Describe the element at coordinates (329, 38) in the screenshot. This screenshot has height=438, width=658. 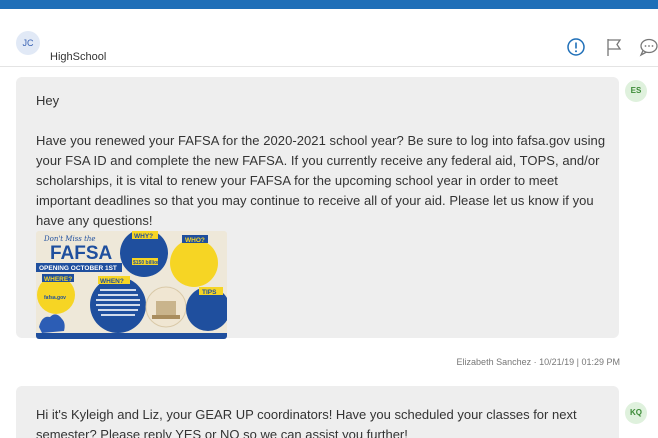
I see `conversation-header: JC HighSchool` at that location.